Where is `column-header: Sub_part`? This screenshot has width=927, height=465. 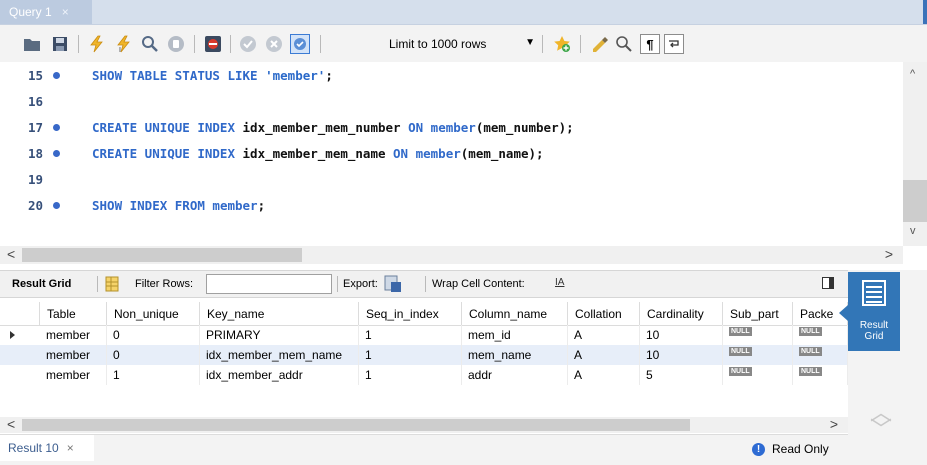 column-header: Sub_part is located at coordinates (758, 313).